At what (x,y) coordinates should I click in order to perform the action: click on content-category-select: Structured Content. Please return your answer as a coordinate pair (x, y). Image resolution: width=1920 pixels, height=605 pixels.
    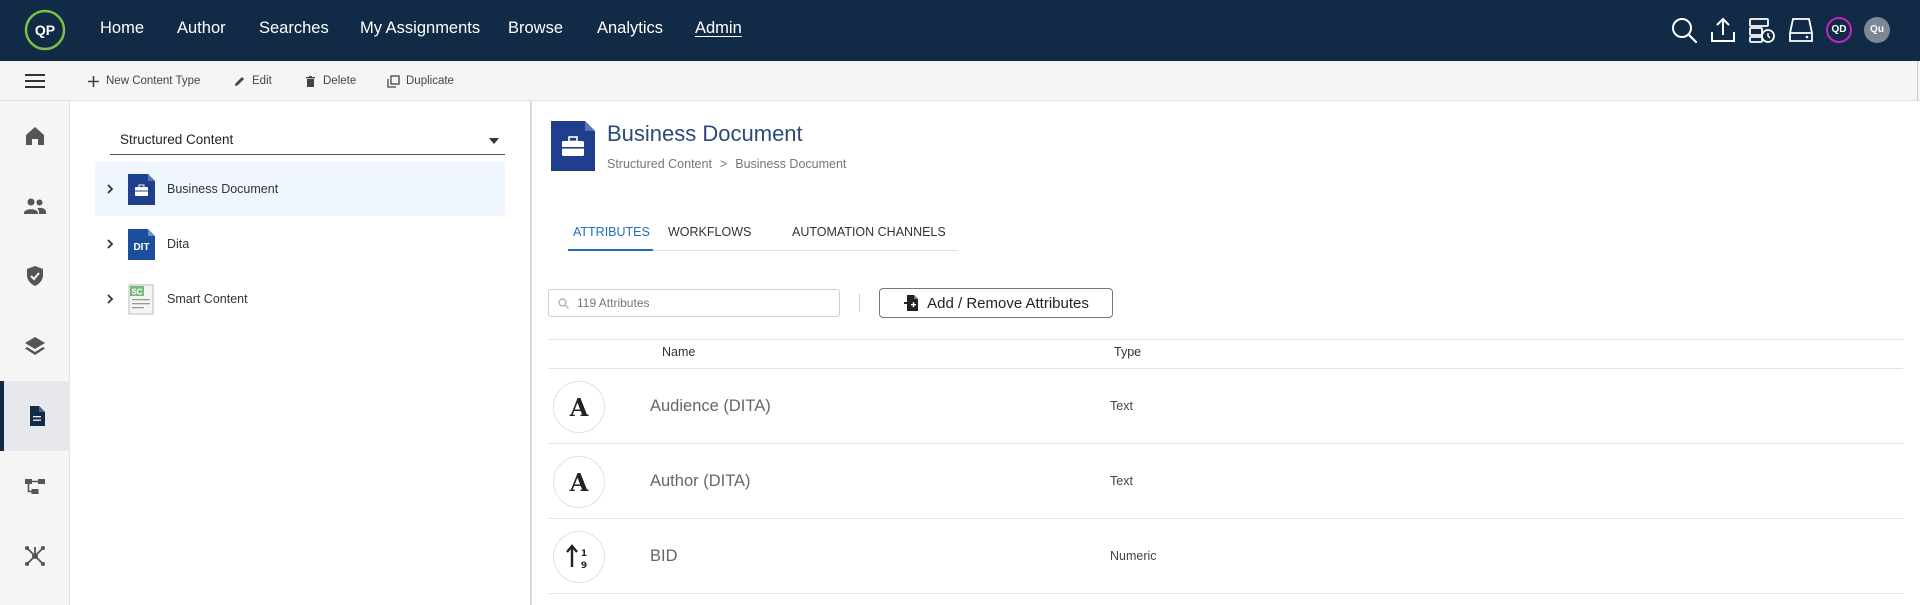
    Looking at the image, I should click on (307, 142).